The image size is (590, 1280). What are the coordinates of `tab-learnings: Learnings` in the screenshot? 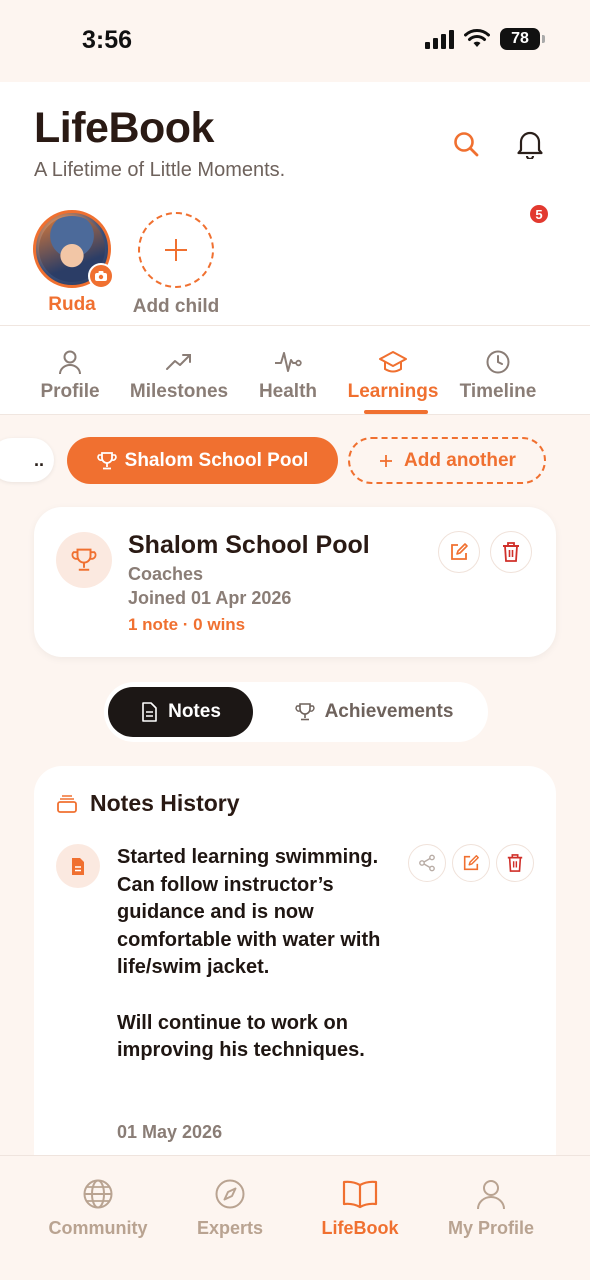 It's located at (393, 371).